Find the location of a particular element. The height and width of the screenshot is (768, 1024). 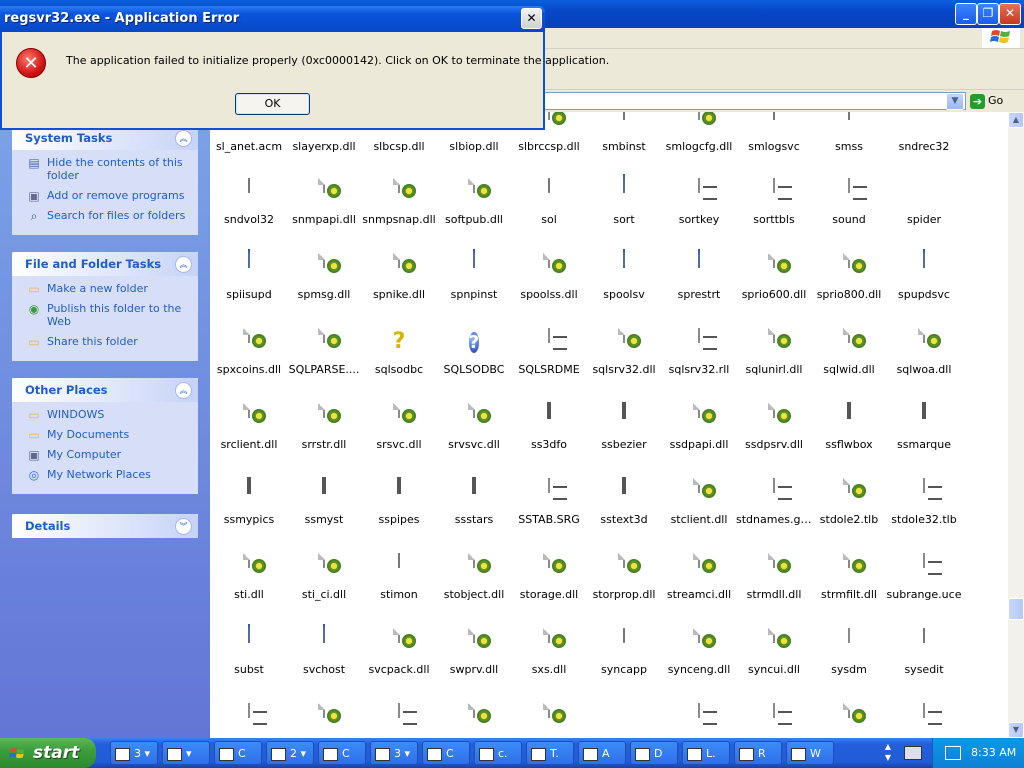

file-item: stdole2.tlb is located at coordinates (849, 502).